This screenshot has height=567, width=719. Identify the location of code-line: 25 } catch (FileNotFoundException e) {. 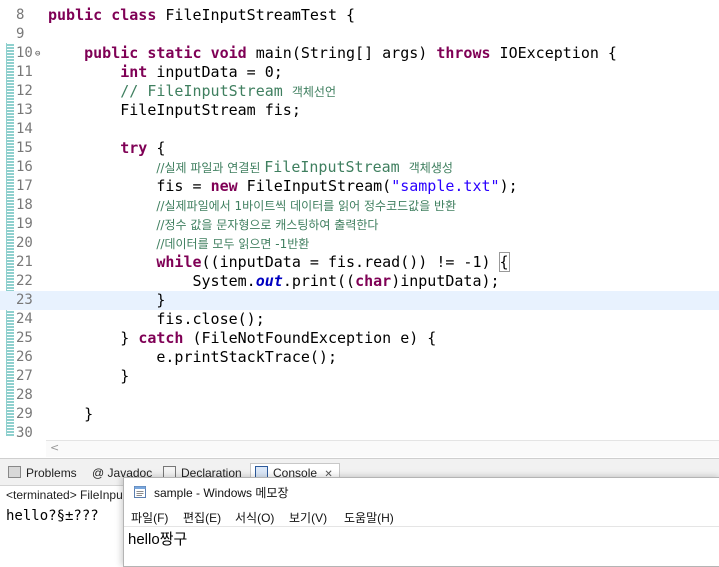
(359, 338).